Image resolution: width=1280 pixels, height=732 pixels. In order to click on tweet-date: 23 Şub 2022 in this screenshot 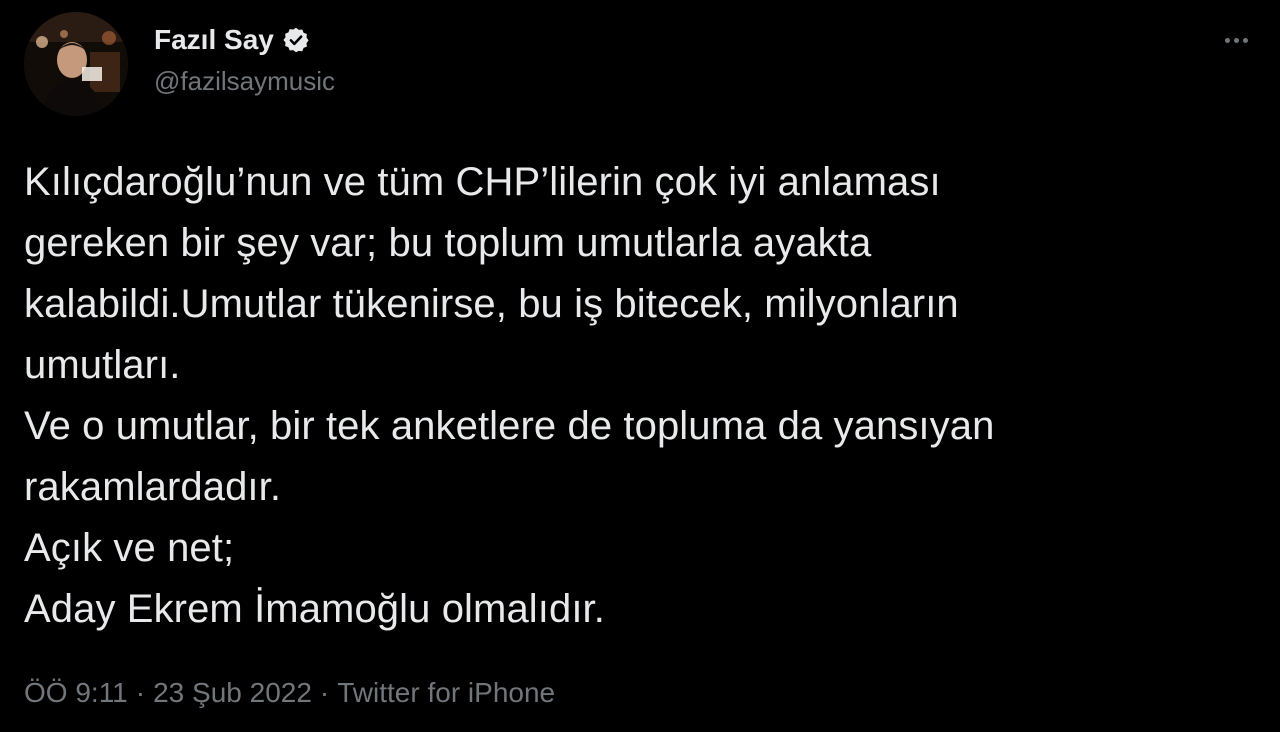, I will do `click(232, 692)`.